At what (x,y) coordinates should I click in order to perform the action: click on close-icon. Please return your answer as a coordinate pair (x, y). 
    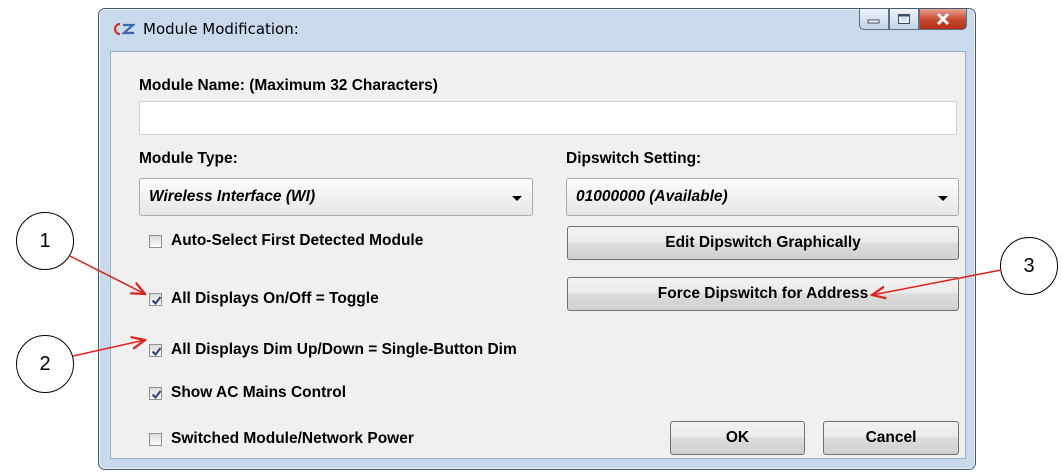
    Looking at the image, I should click on (943, 19).